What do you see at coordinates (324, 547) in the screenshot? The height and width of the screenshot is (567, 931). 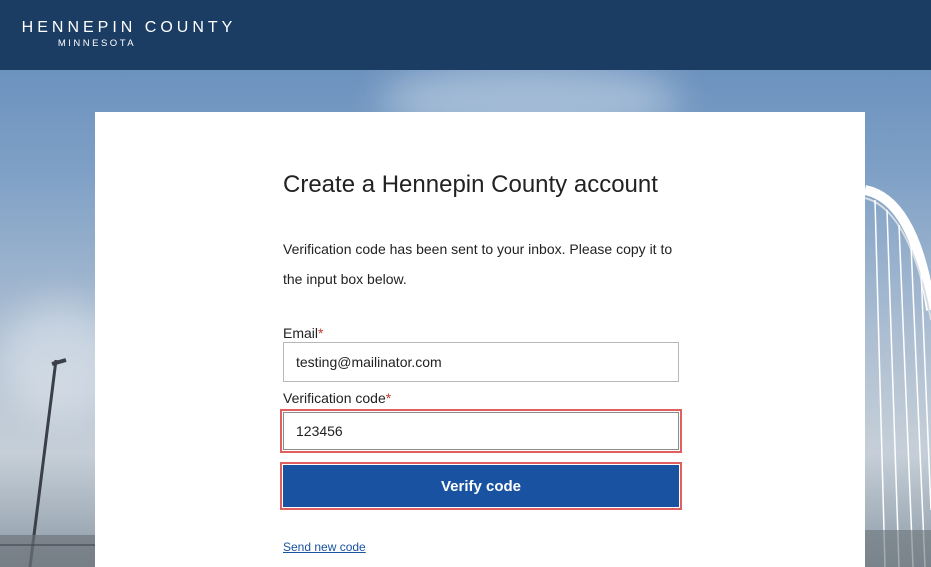 I see `send-new-code-link: Send new code` at bounding box center [324, 547].